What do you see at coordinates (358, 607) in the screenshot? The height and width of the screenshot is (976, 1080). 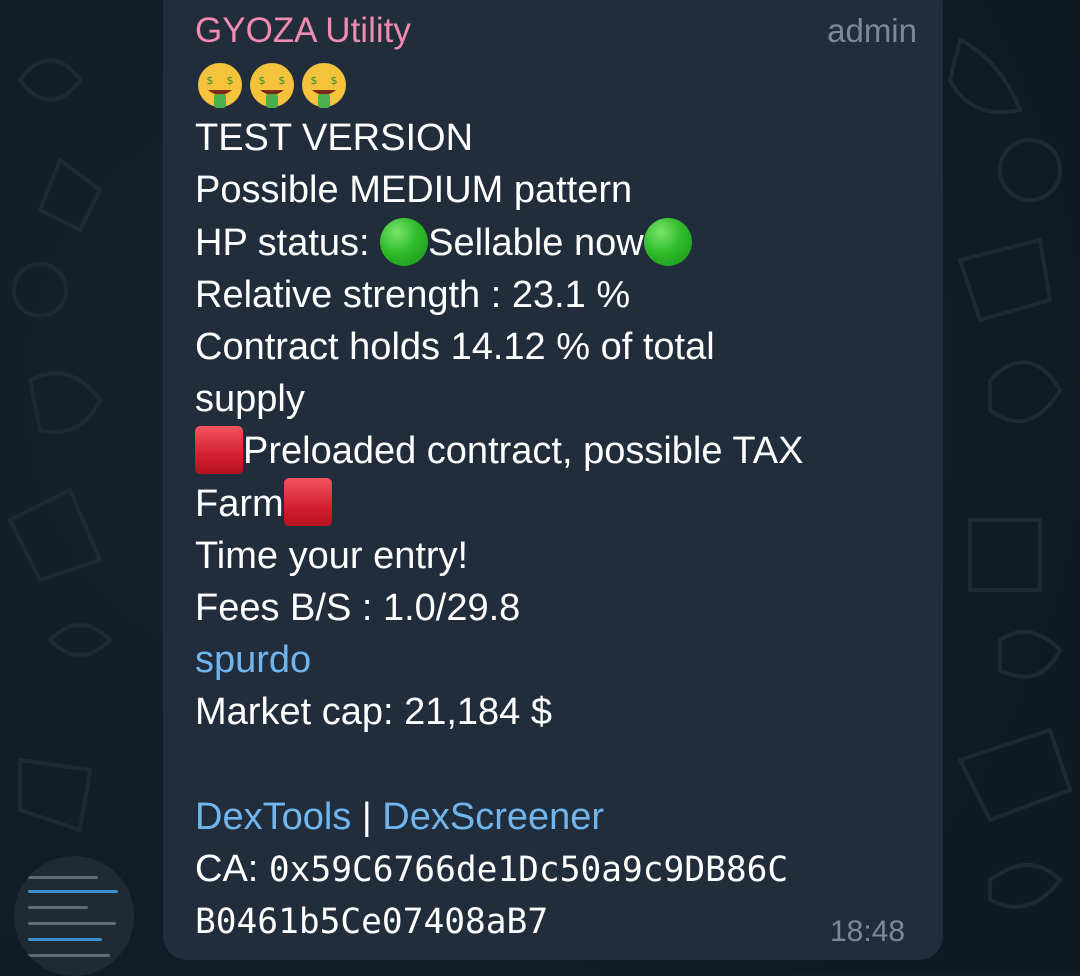 I see `fees-line: Fees B/S : 1.0/29.8` at bounding box center [358, 607].